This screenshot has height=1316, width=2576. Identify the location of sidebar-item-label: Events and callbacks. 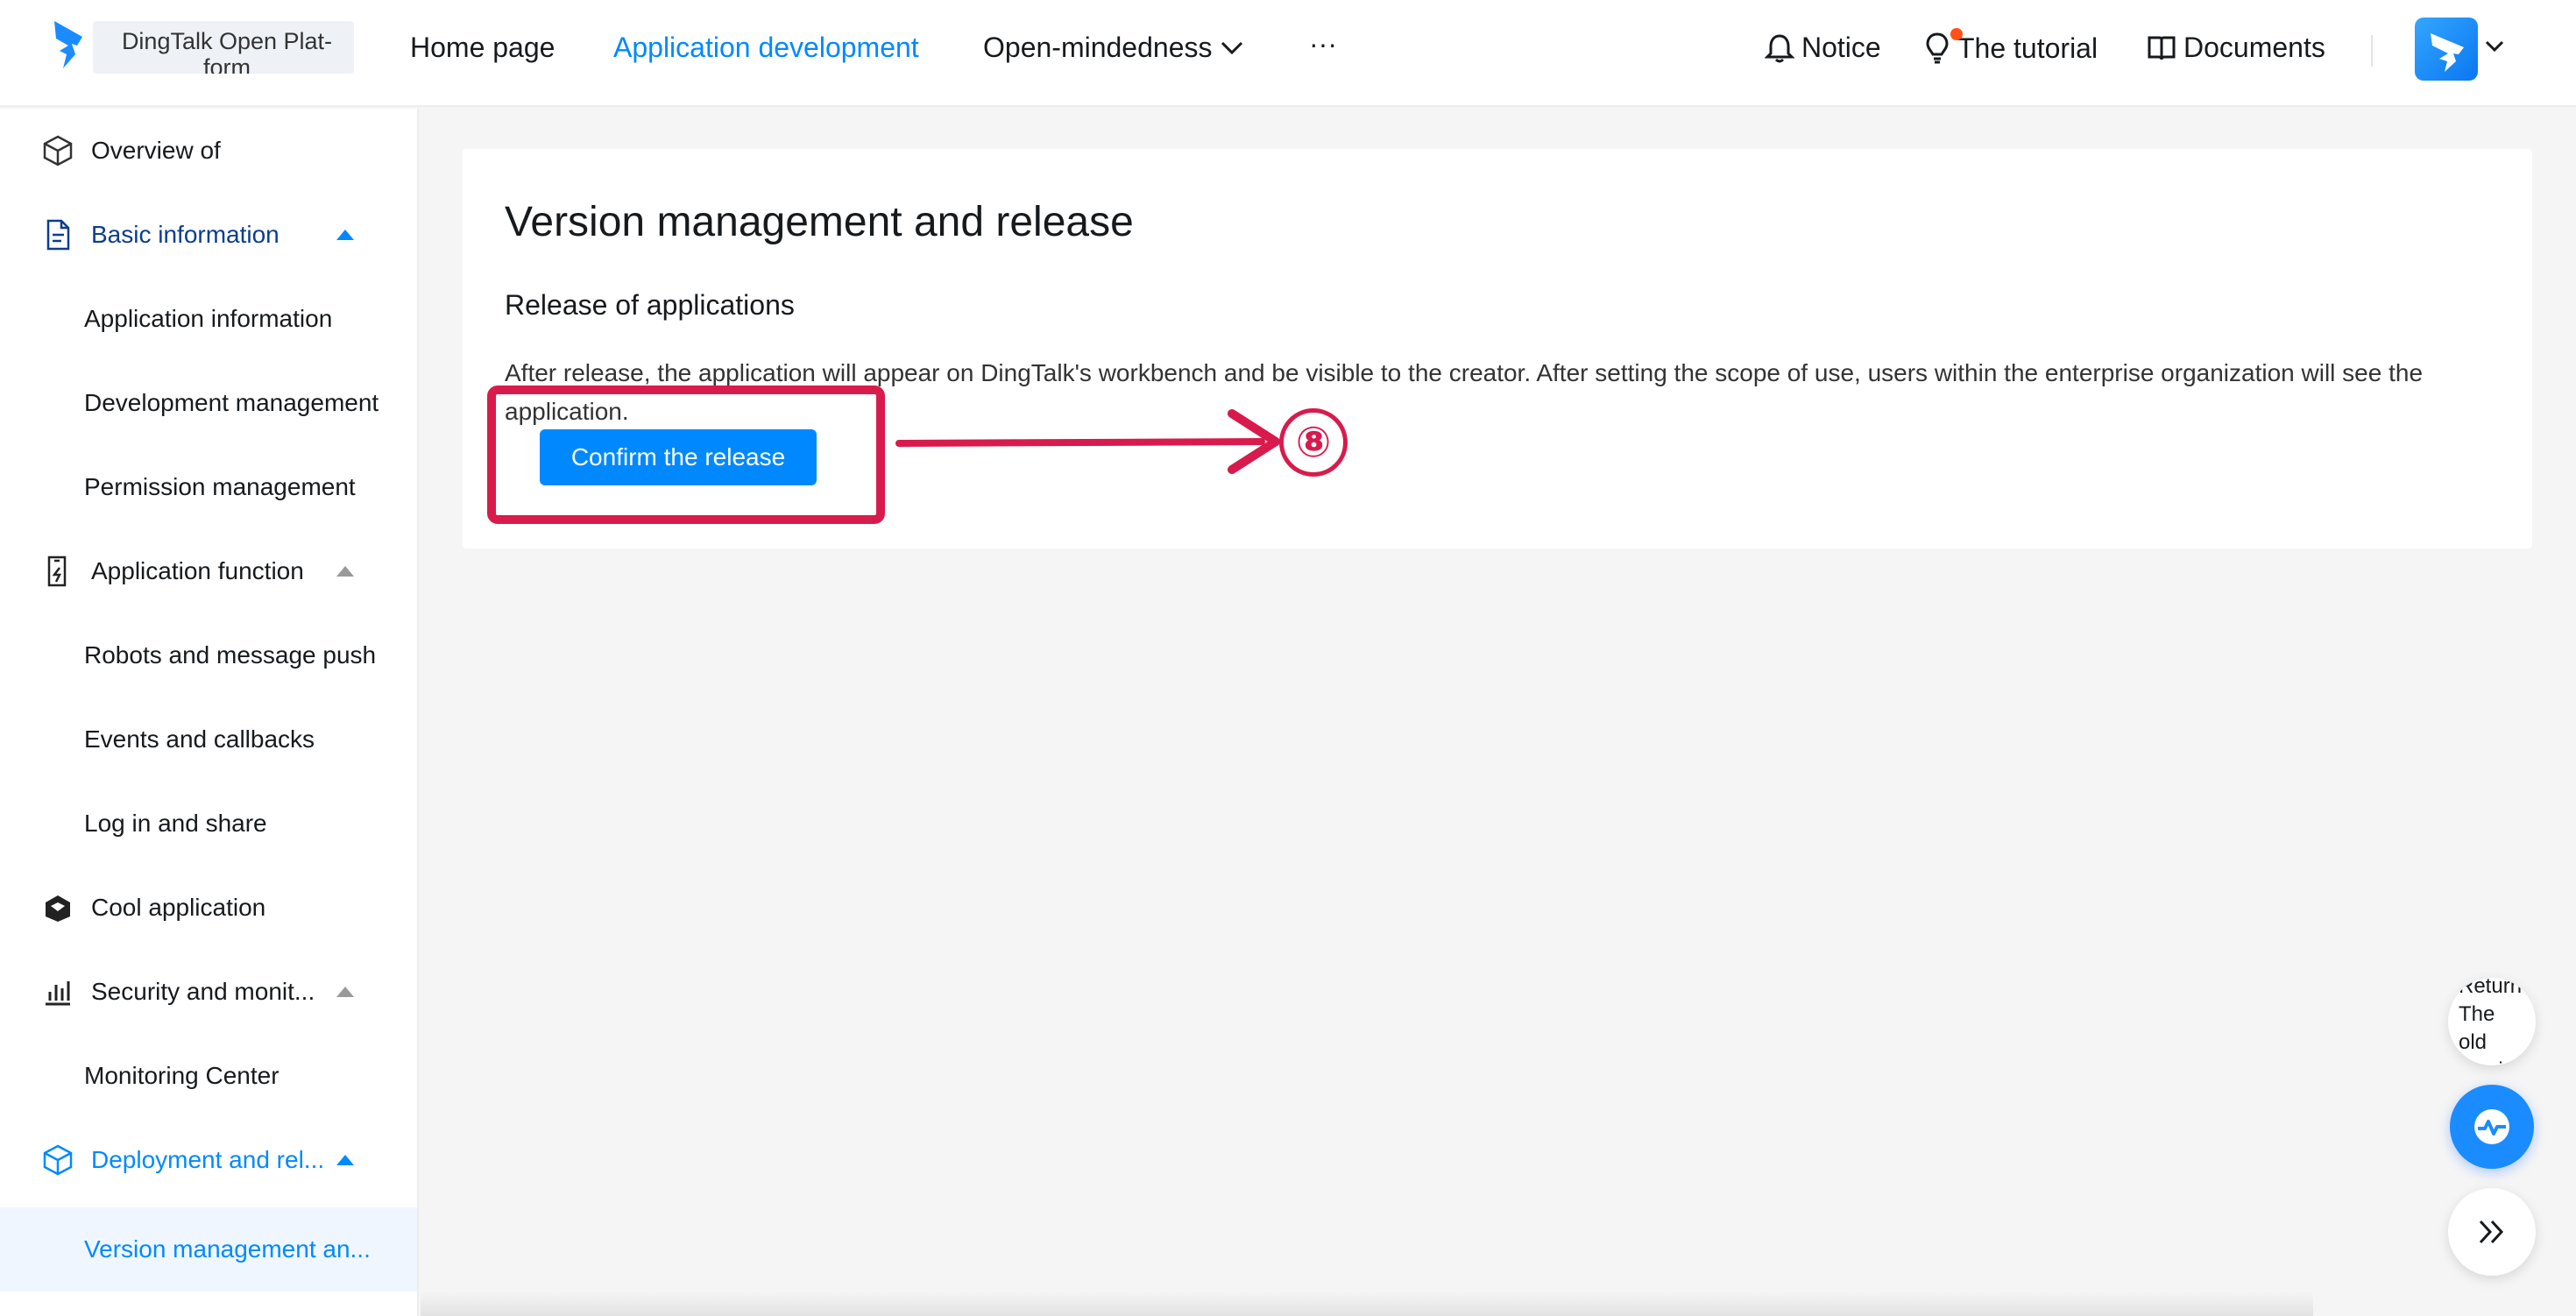
(199, 739).